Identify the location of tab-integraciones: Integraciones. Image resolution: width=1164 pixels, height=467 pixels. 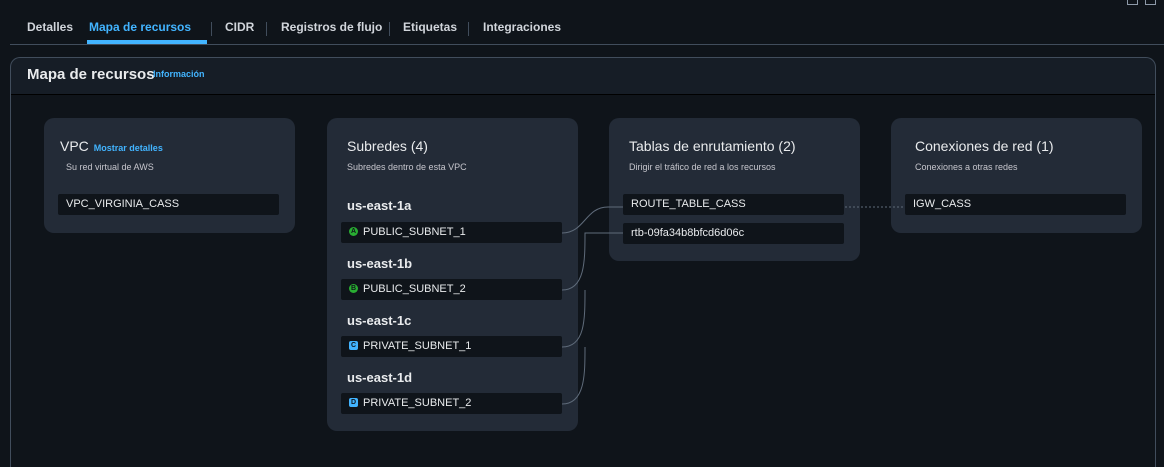
(522, 27).